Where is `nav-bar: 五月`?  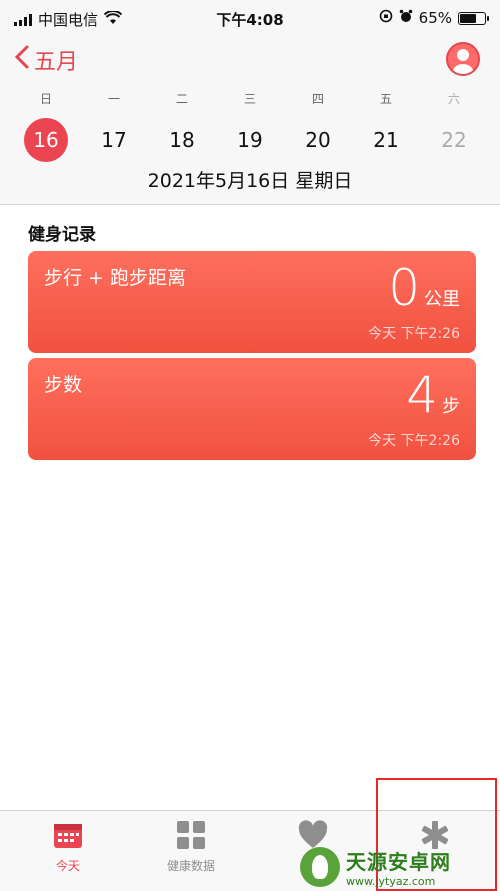
nav-bar: 五月 is located at coordinates (250, 60).